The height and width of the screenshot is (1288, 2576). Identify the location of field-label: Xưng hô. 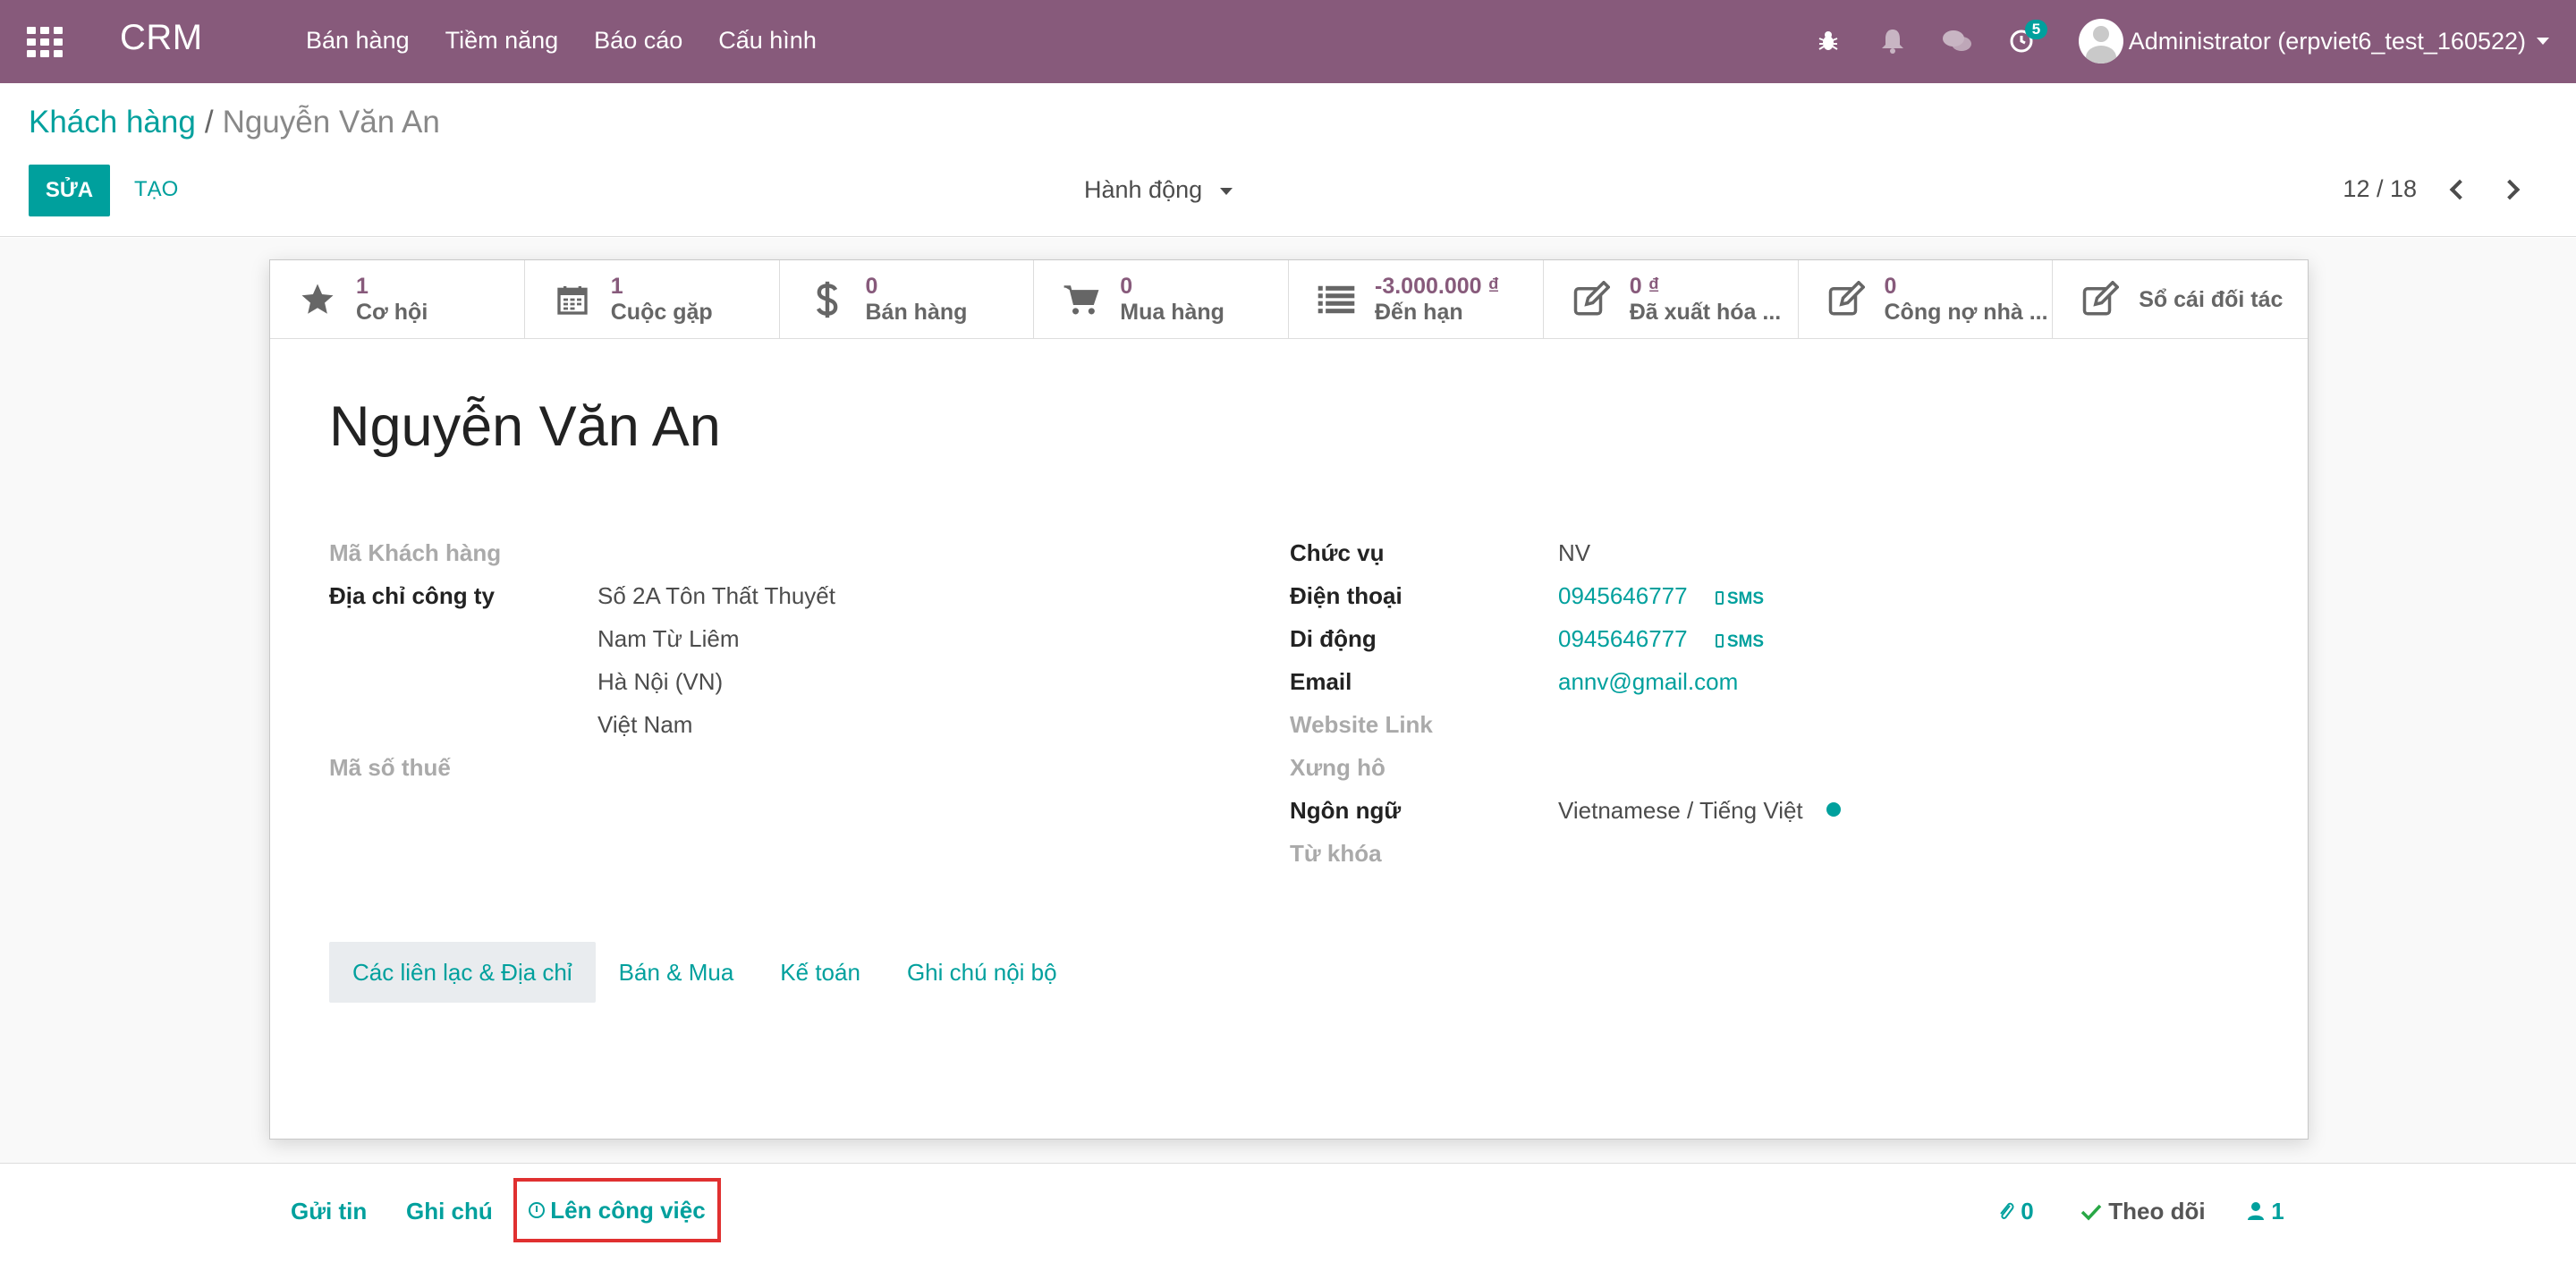
(1337, 767).